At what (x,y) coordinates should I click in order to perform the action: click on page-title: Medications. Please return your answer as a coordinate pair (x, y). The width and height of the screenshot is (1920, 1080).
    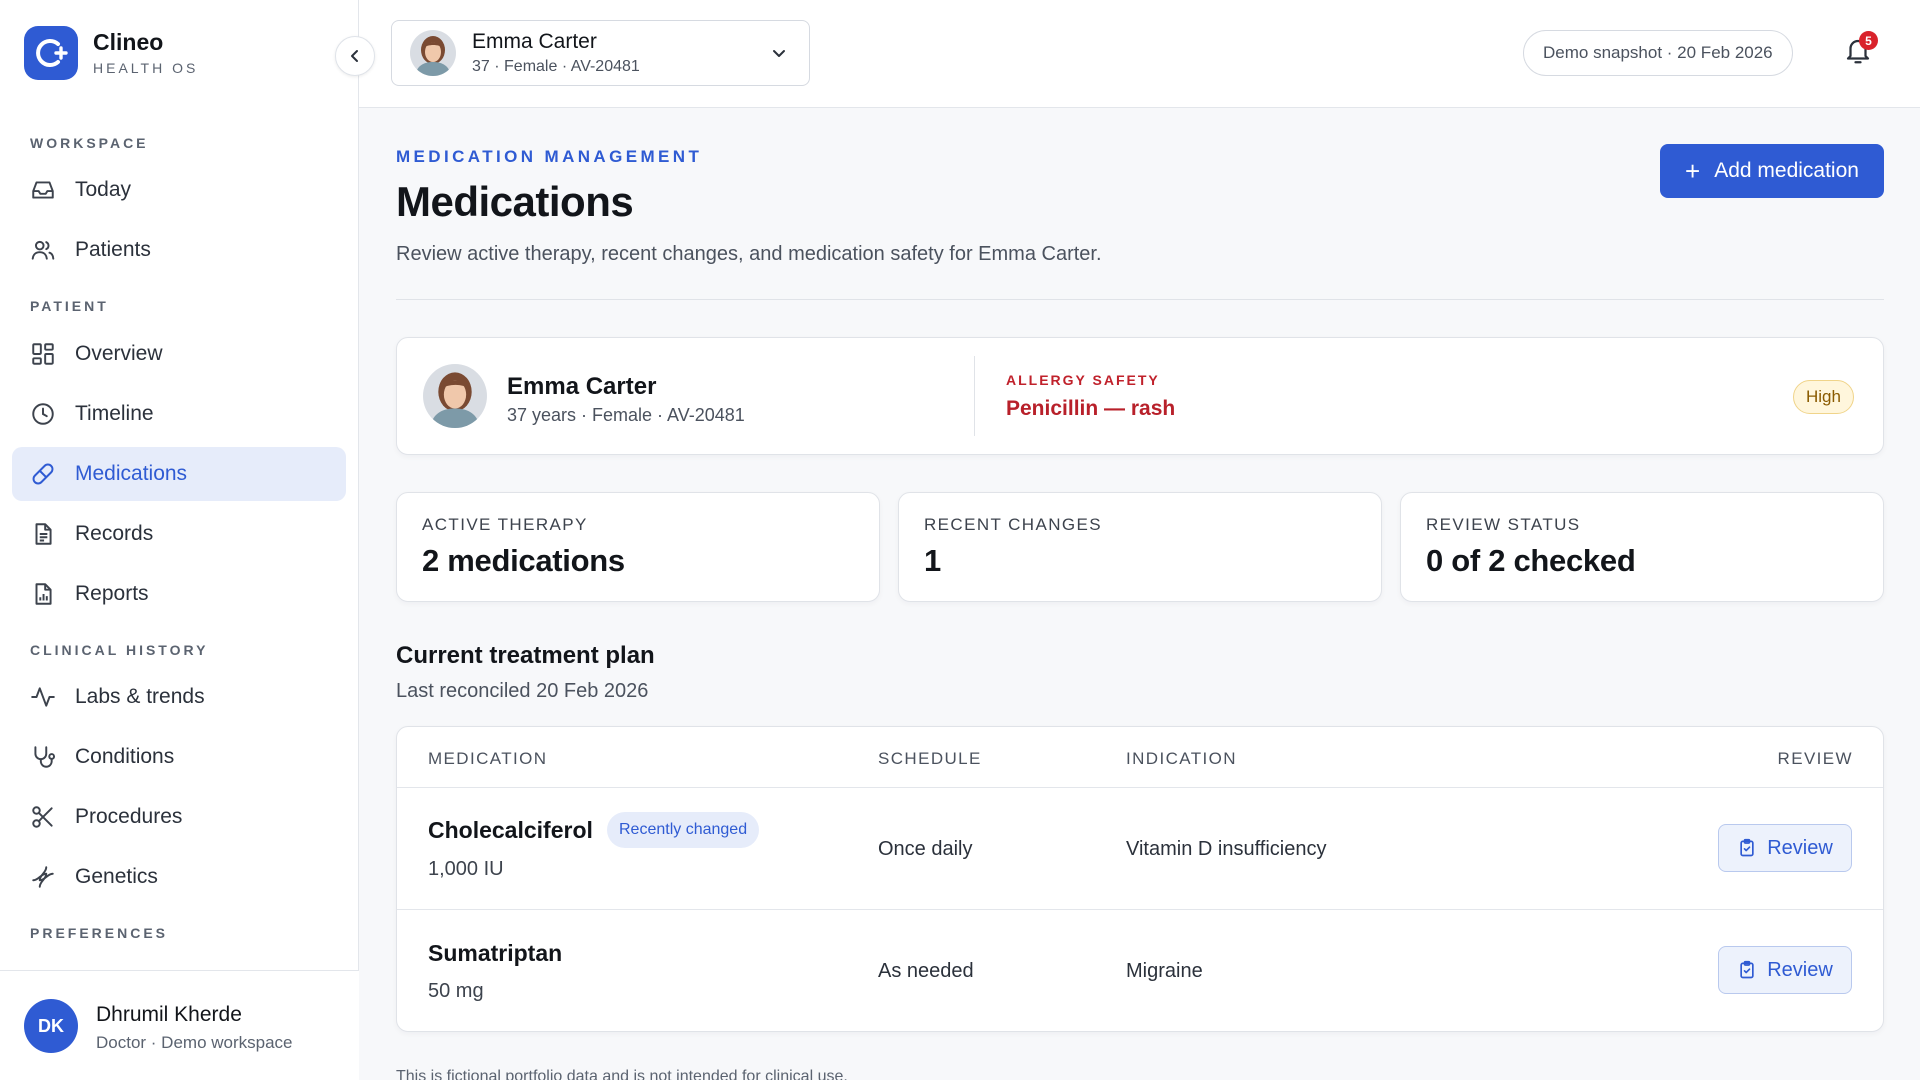
    Looking at the image, I should click on (515, 201).